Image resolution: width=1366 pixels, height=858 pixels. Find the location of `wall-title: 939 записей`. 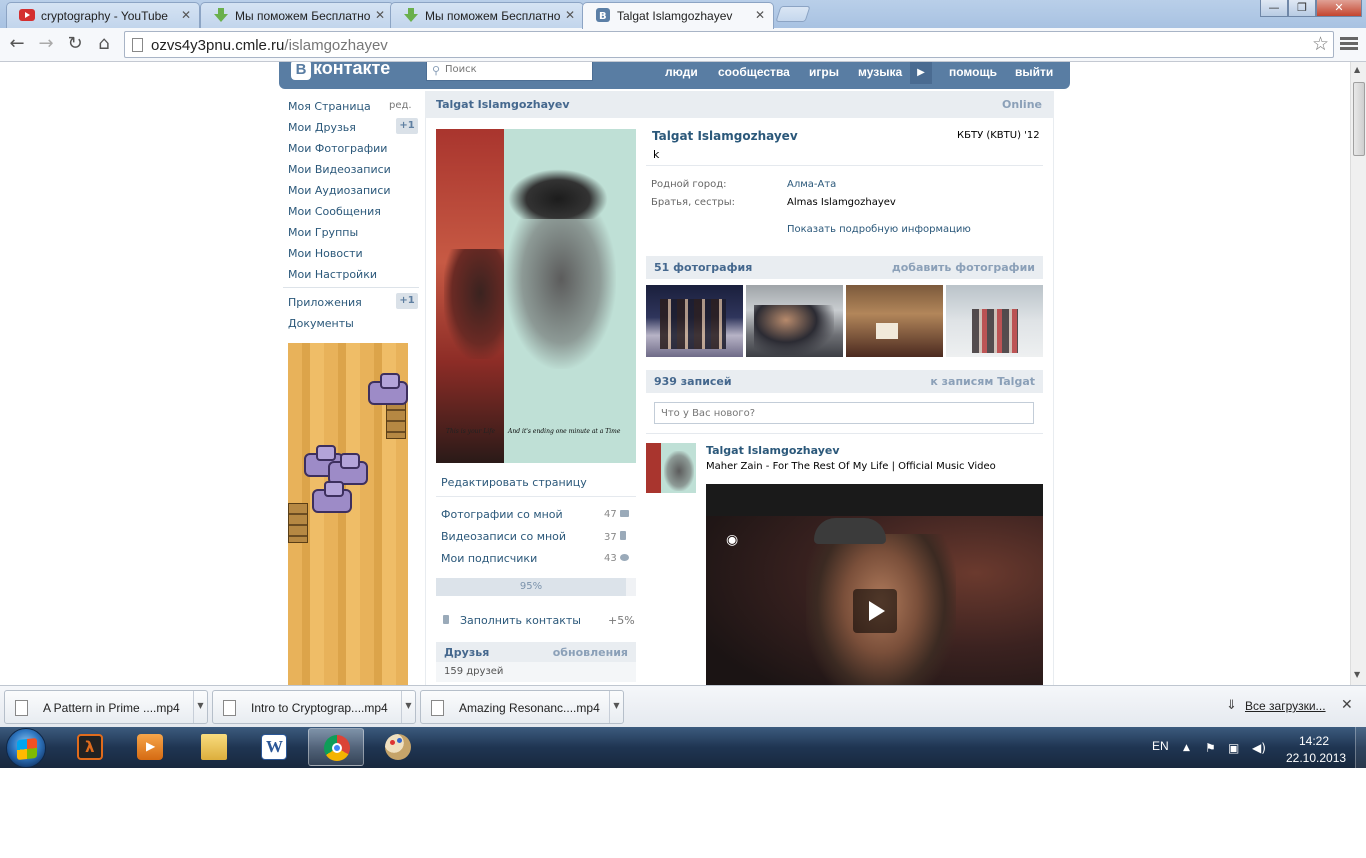

wall-title: 939 записей is located at coordinates (693, 381).